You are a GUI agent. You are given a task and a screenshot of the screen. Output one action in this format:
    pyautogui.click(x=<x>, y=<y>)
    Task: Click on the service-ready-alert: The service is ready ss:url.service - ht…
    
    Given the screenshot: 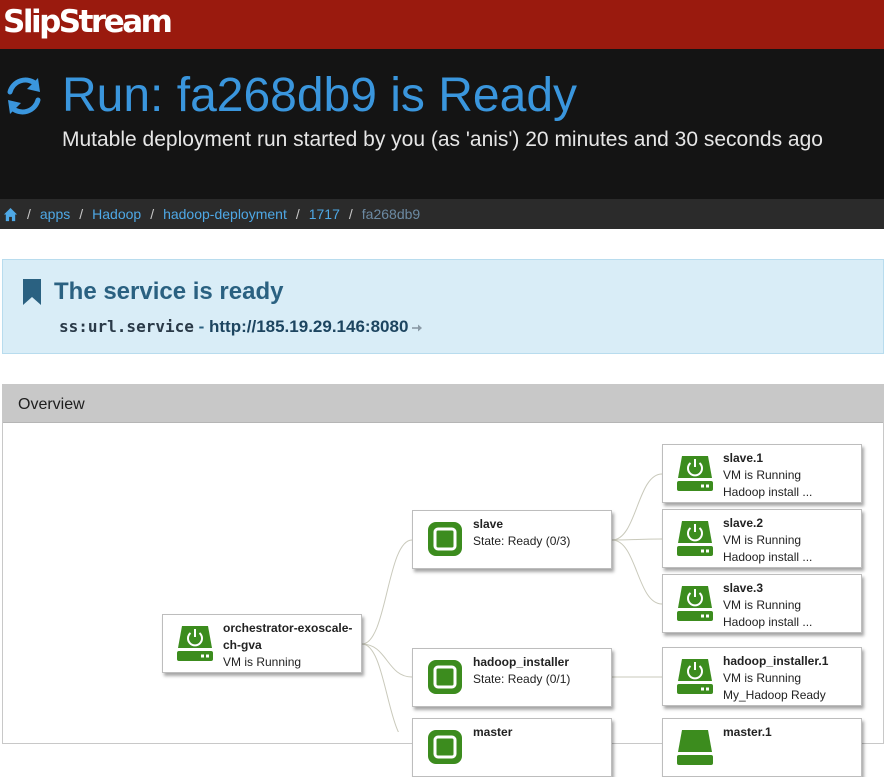 What is the action you would take?
    pyautogui.click(x=443, y=306)
    